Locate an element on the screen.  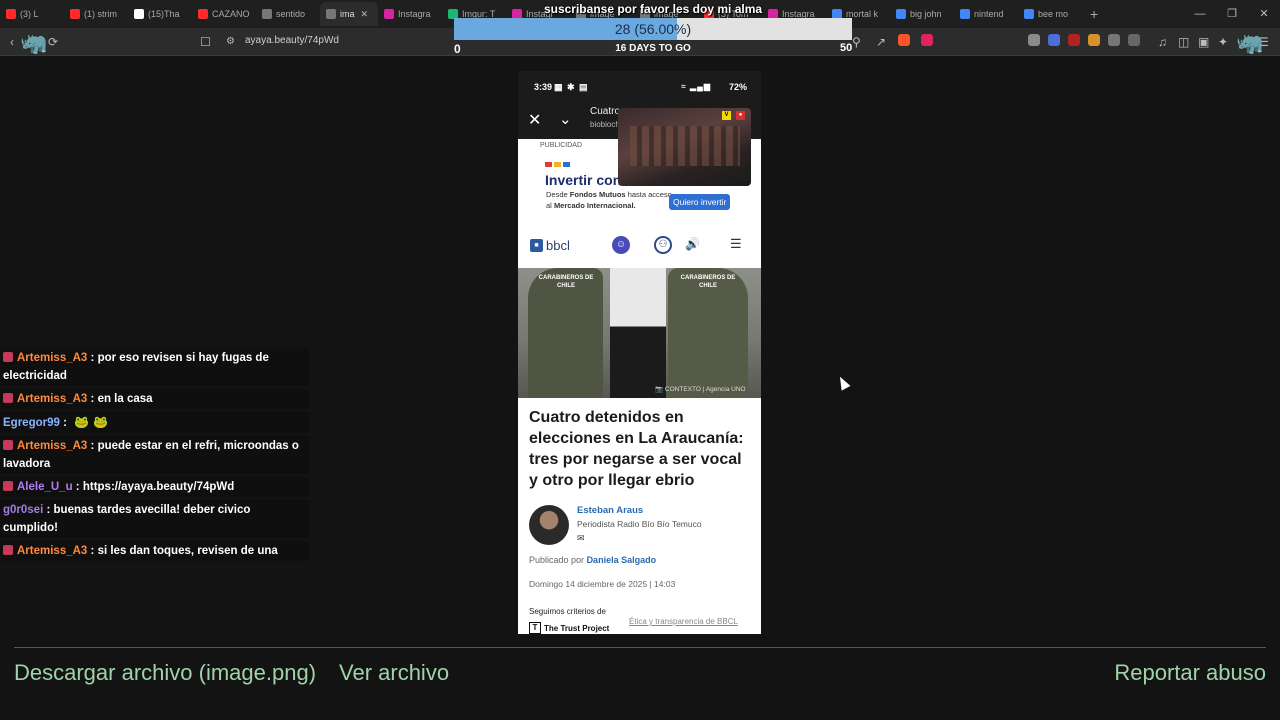
chat-message: Artemiss_A3 : en la casa is located at coordinates (154, 399).